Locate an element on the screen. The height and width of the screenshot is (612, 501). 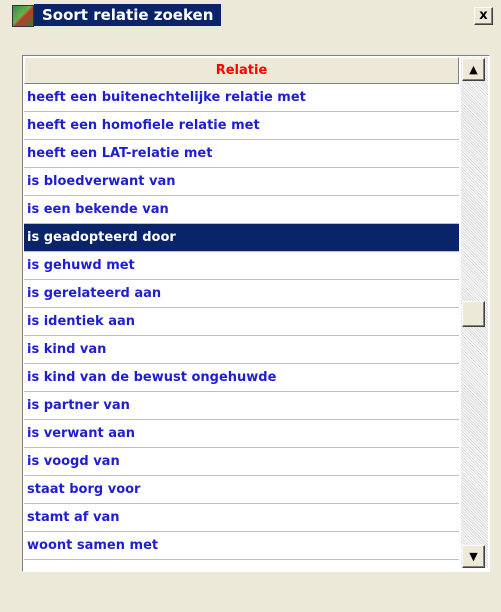
list-item: stamt af van is located at coordinates (241, 518).